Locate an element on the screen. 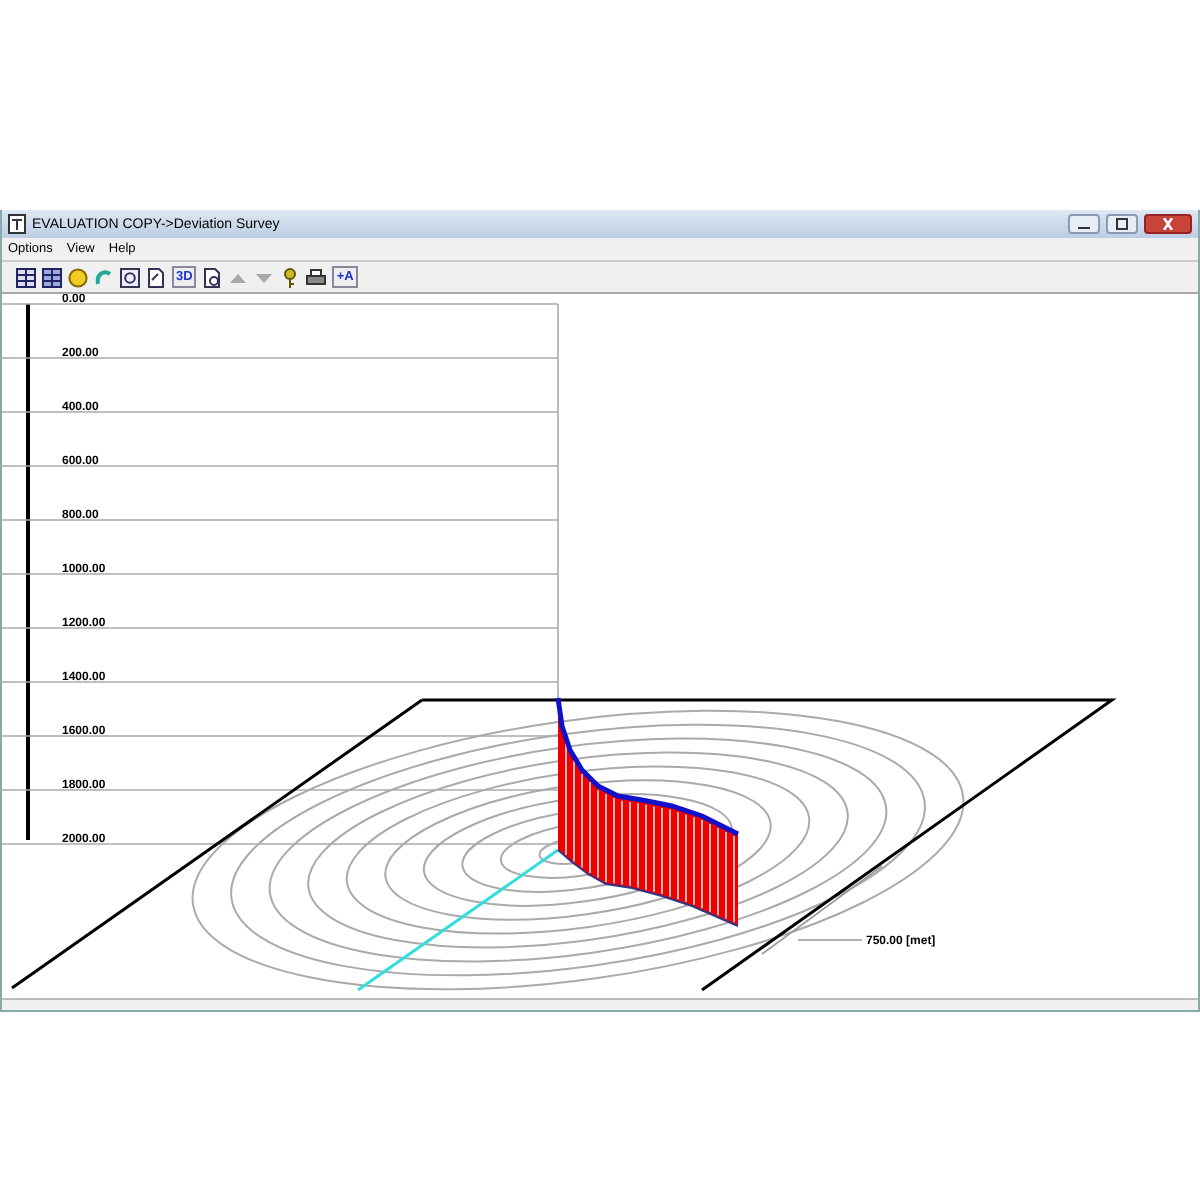  minimize-button is located at coordinates (1084, 224).